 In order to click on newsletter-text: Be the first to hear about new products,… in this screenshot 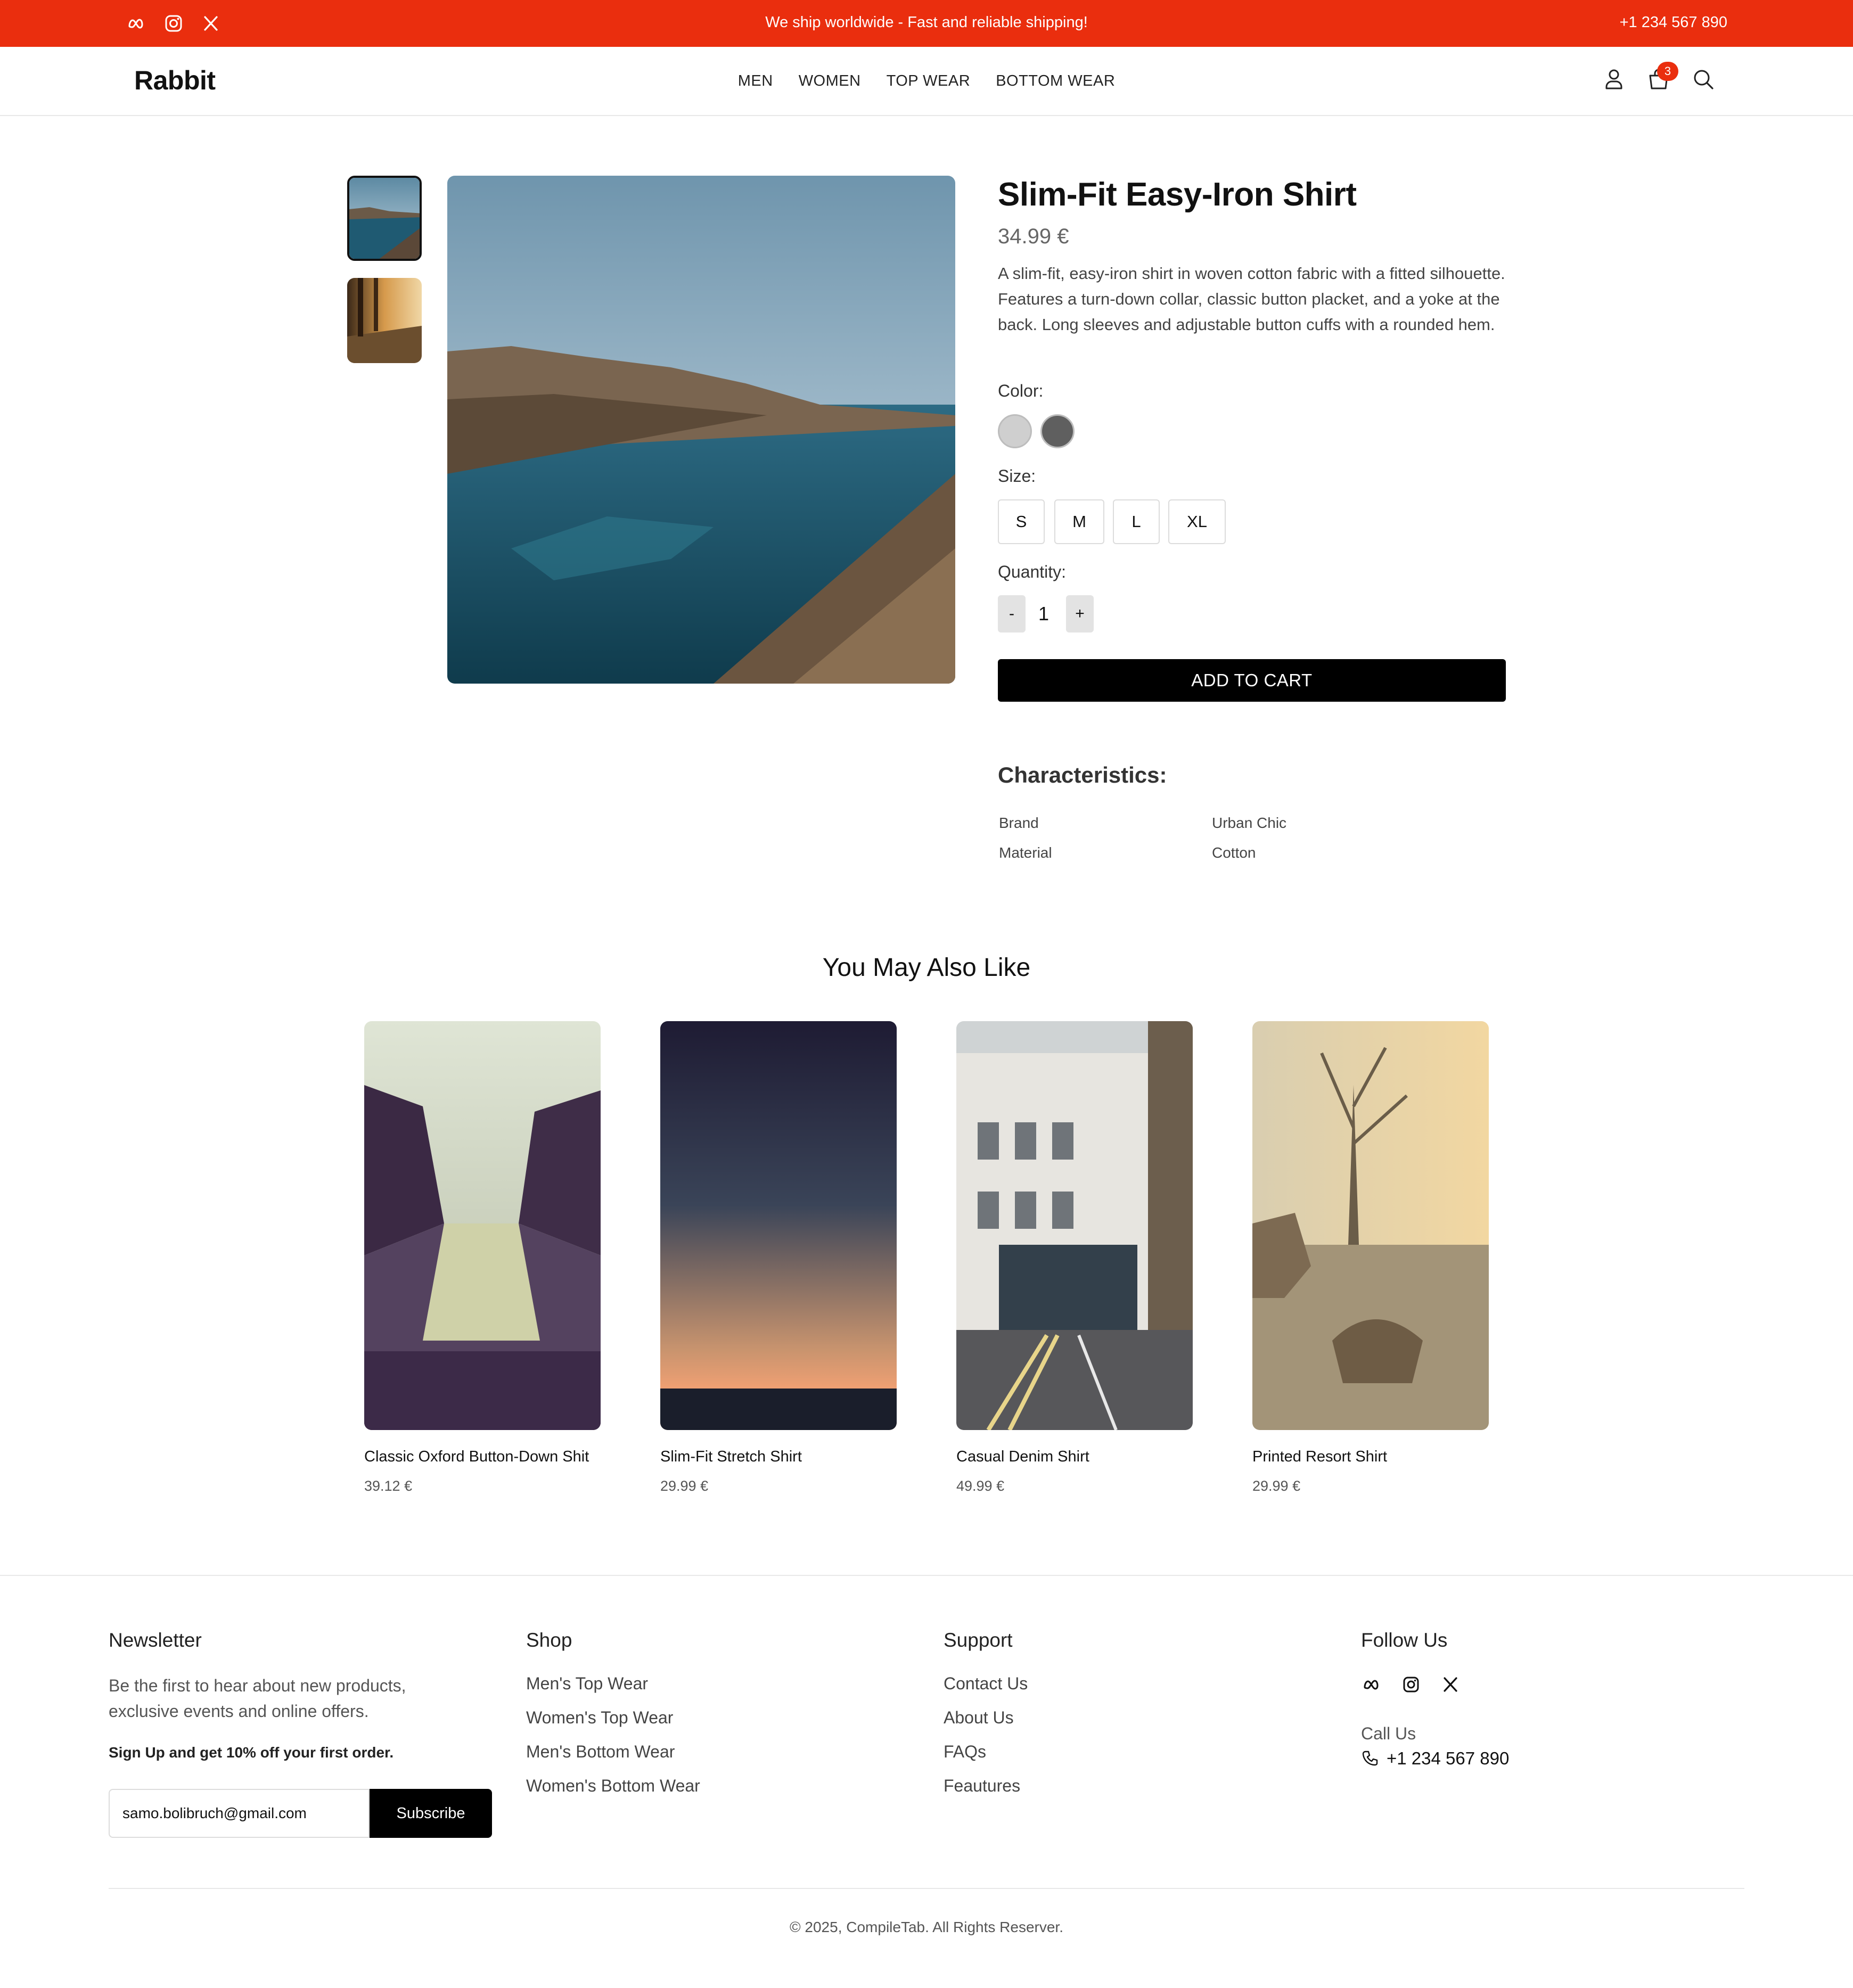, I will do `click(257, 1698)`.